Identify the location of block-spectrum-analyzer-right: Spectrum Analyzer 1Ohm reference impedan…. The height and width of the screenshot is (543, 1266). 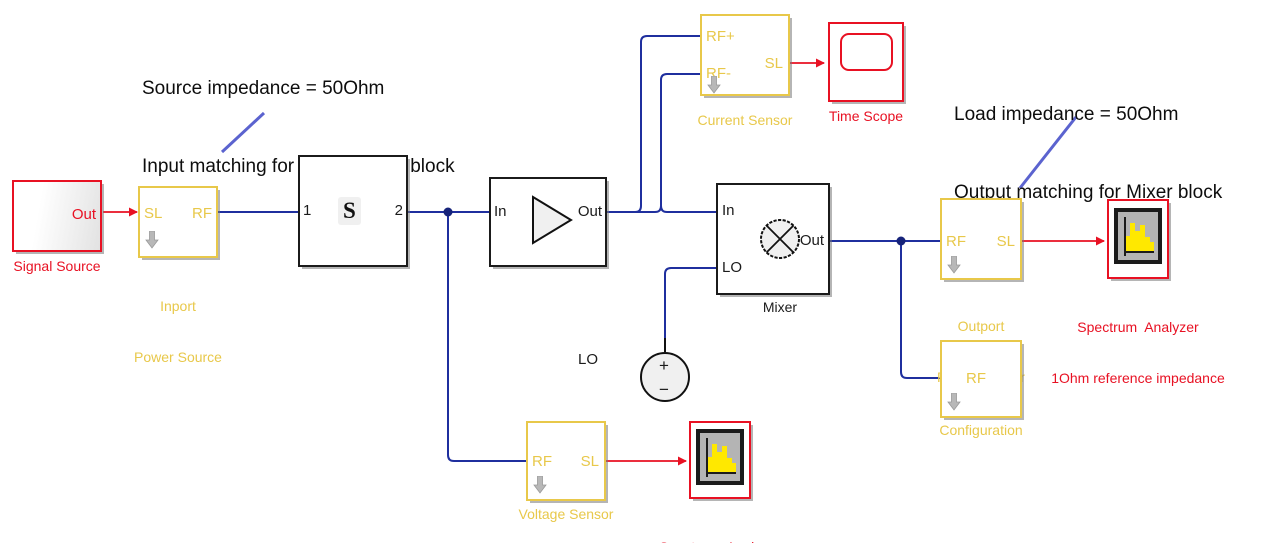
(1138, 292).